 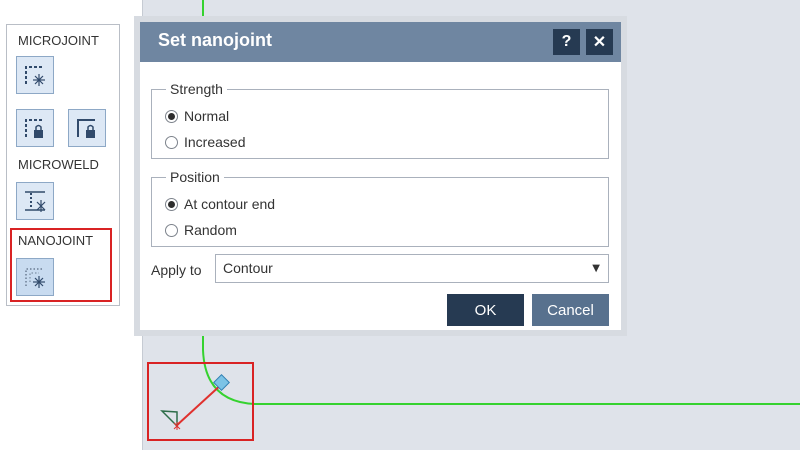 I want to click on radio-label: Random, so click(x=210, y=230).